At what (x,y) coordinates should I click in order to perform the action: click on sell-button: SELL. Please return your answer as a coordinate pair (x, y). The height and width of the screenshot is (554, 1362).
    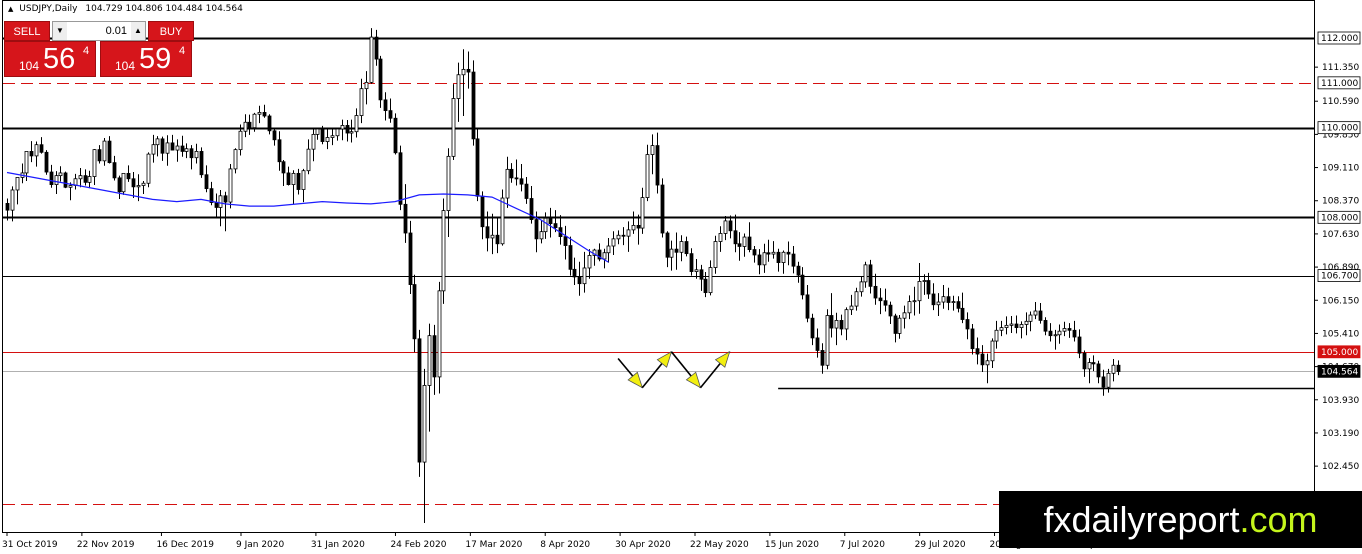
    Looking at the image, I should click on (27, 31).